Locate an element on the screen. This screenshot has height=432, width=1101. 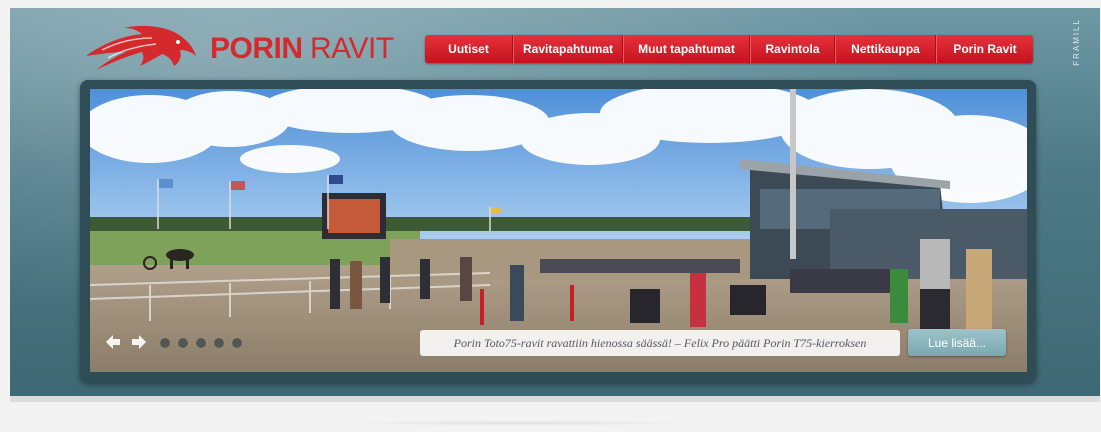
logo-text-ravit: RAVIT is located at coordinates (352, 48).